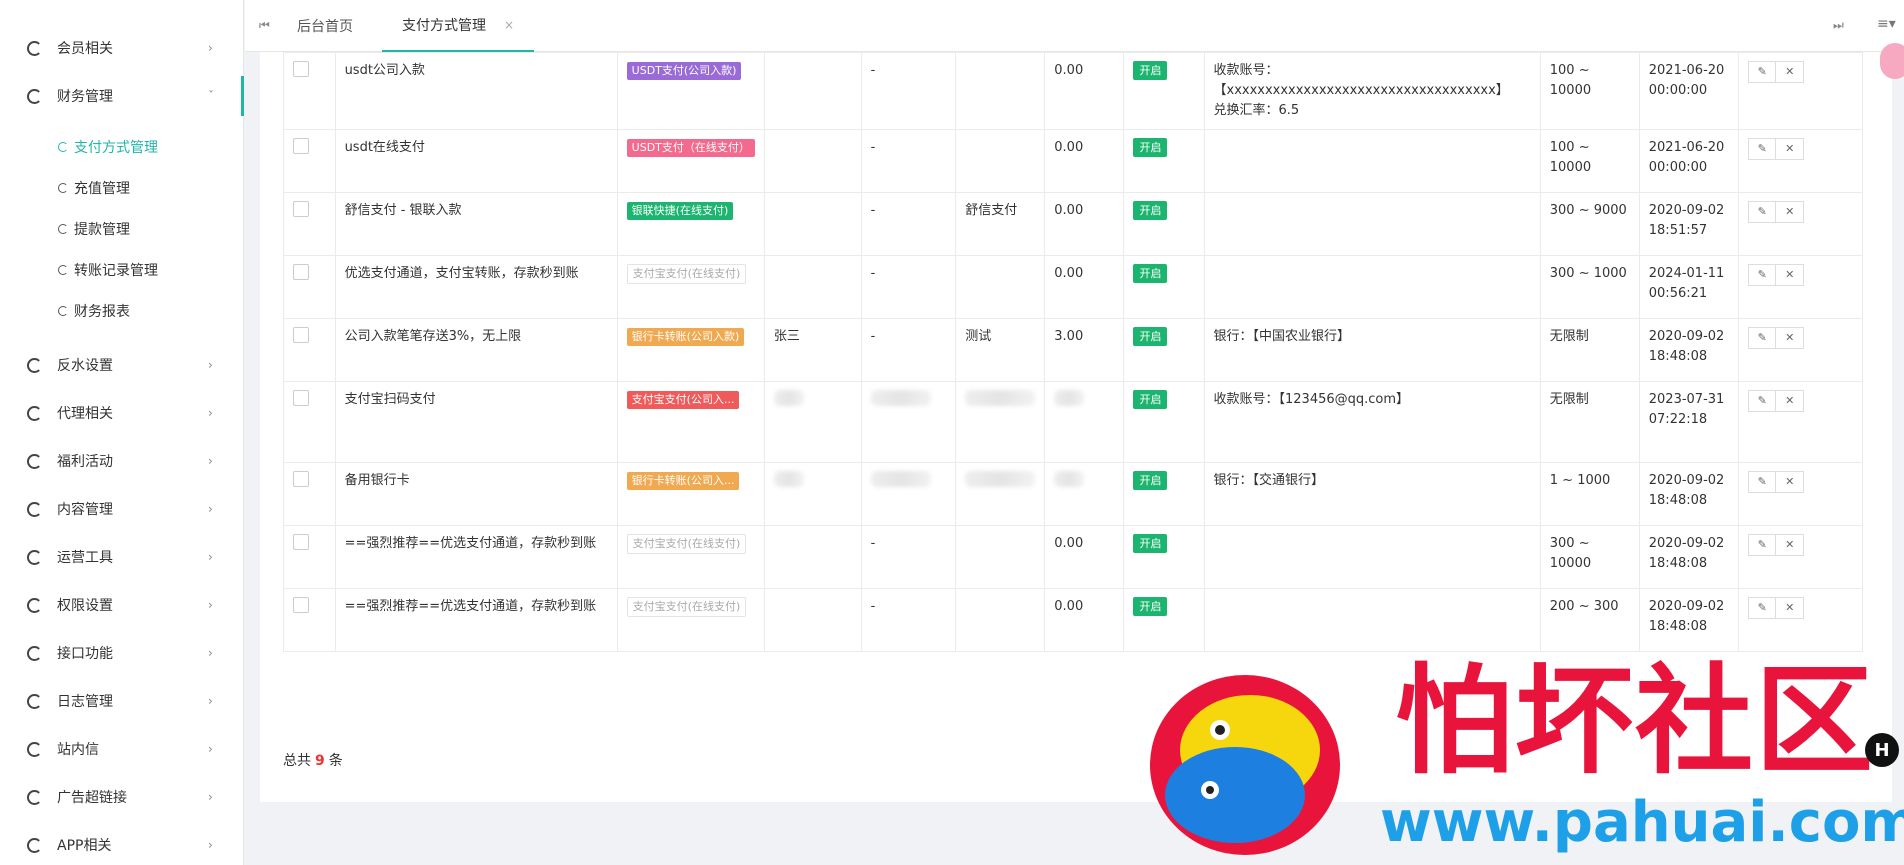 This screenshot has height=865, width=1904. Describe the element at coordinates (1589, 224) in the screenshot. I see `table-cell: 300 ~ 9000` at that location.